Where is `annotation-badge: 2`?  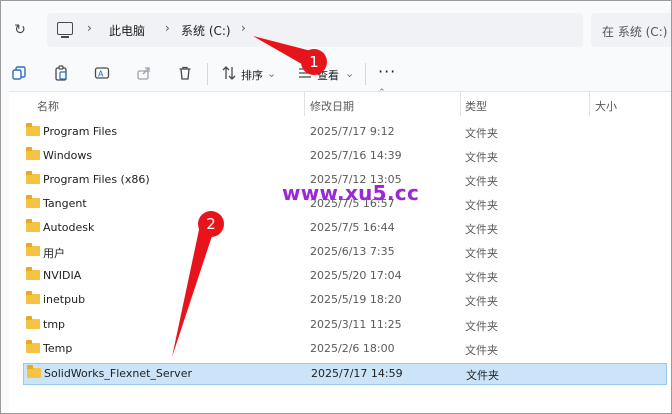
annotation-badge: 2 is located at coordinates (211, 224).